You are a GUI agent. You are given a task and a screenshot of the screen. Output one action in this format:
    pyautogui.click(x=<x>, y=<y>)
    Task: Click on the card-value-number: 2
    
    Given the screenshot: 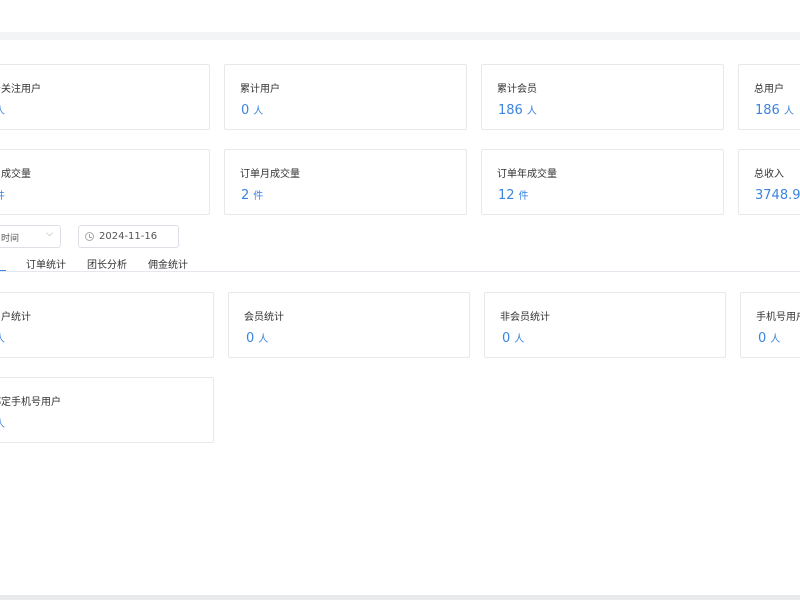 What is the action you would take?
    pyautogui.click(x=245, y=195)
    